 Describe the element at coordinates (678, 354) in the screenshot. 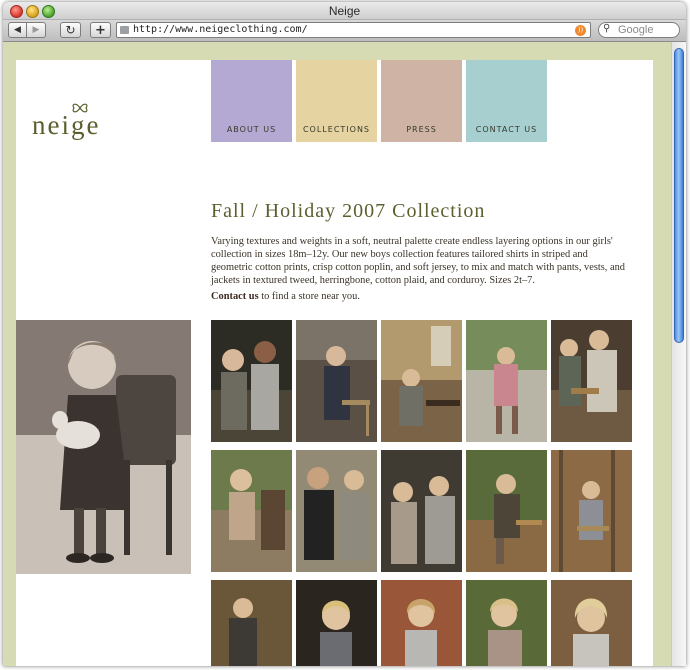

I see `vertical-scrollbar` at that location.